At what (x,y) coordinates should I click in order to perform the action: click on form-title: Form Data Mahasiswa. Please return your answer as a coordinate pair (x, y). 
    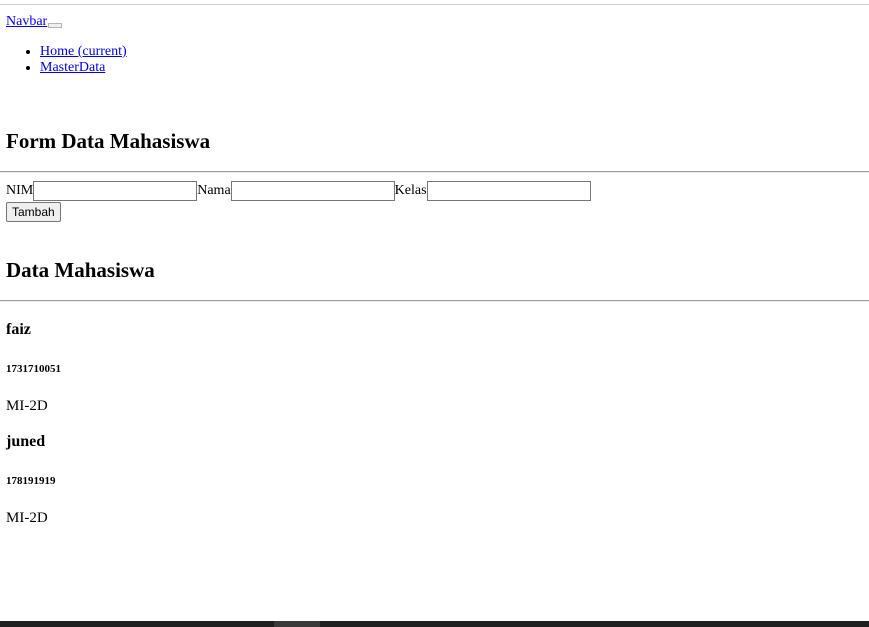
    Looking at the image, I should click on (108, 141).